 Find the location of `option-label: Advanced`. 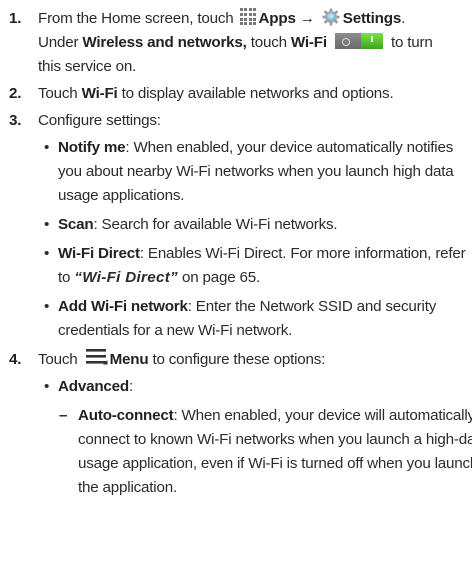

option-label: Advanced is located at coordinates (93, 386).